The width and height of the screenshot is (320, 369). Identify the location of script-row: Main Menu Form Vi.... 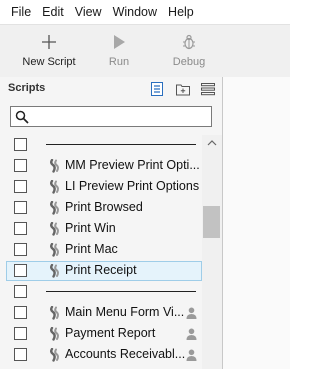
(104, 313).